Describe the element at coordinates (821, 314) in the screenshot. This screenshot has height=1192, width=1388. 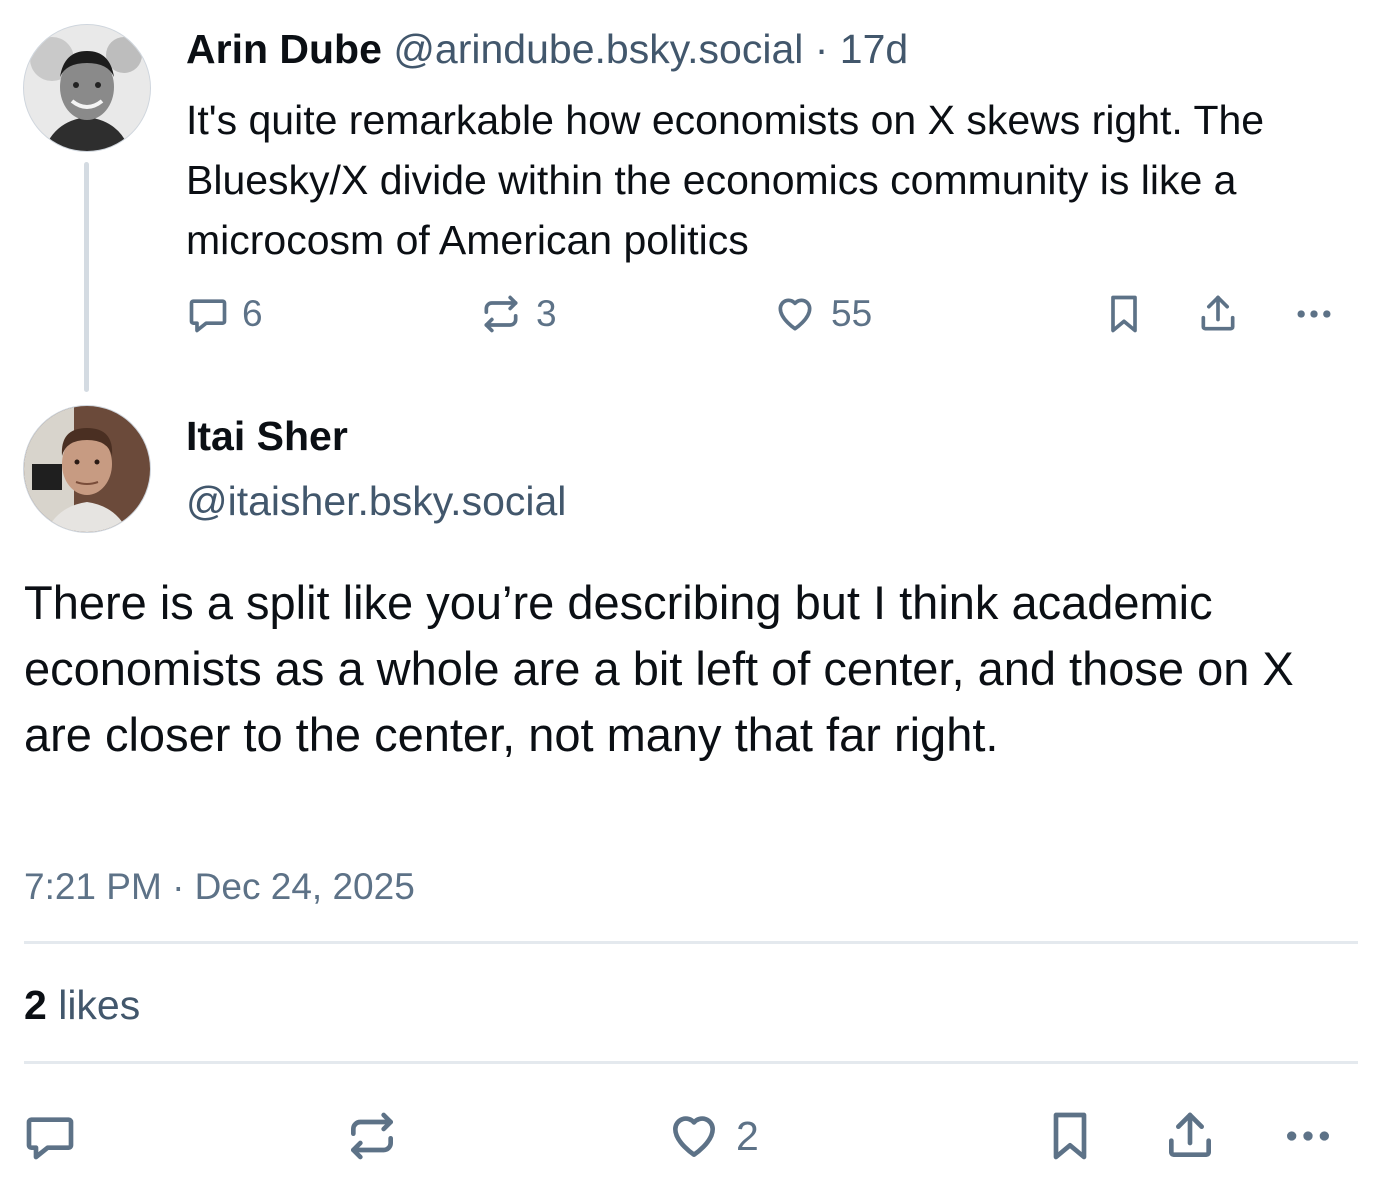
I see `parent-like-button: 55` at that location.